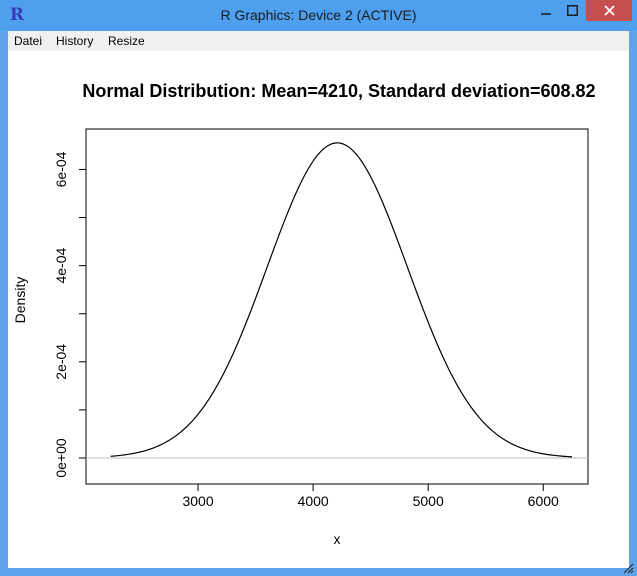 Image resolution: width=637 pixels, height=576 pixels. Describe the element at coordinates (318, 15) in the screenshot. I see `title-bar: R R Graphics: Device 2 (ACTIVE)` at that location.